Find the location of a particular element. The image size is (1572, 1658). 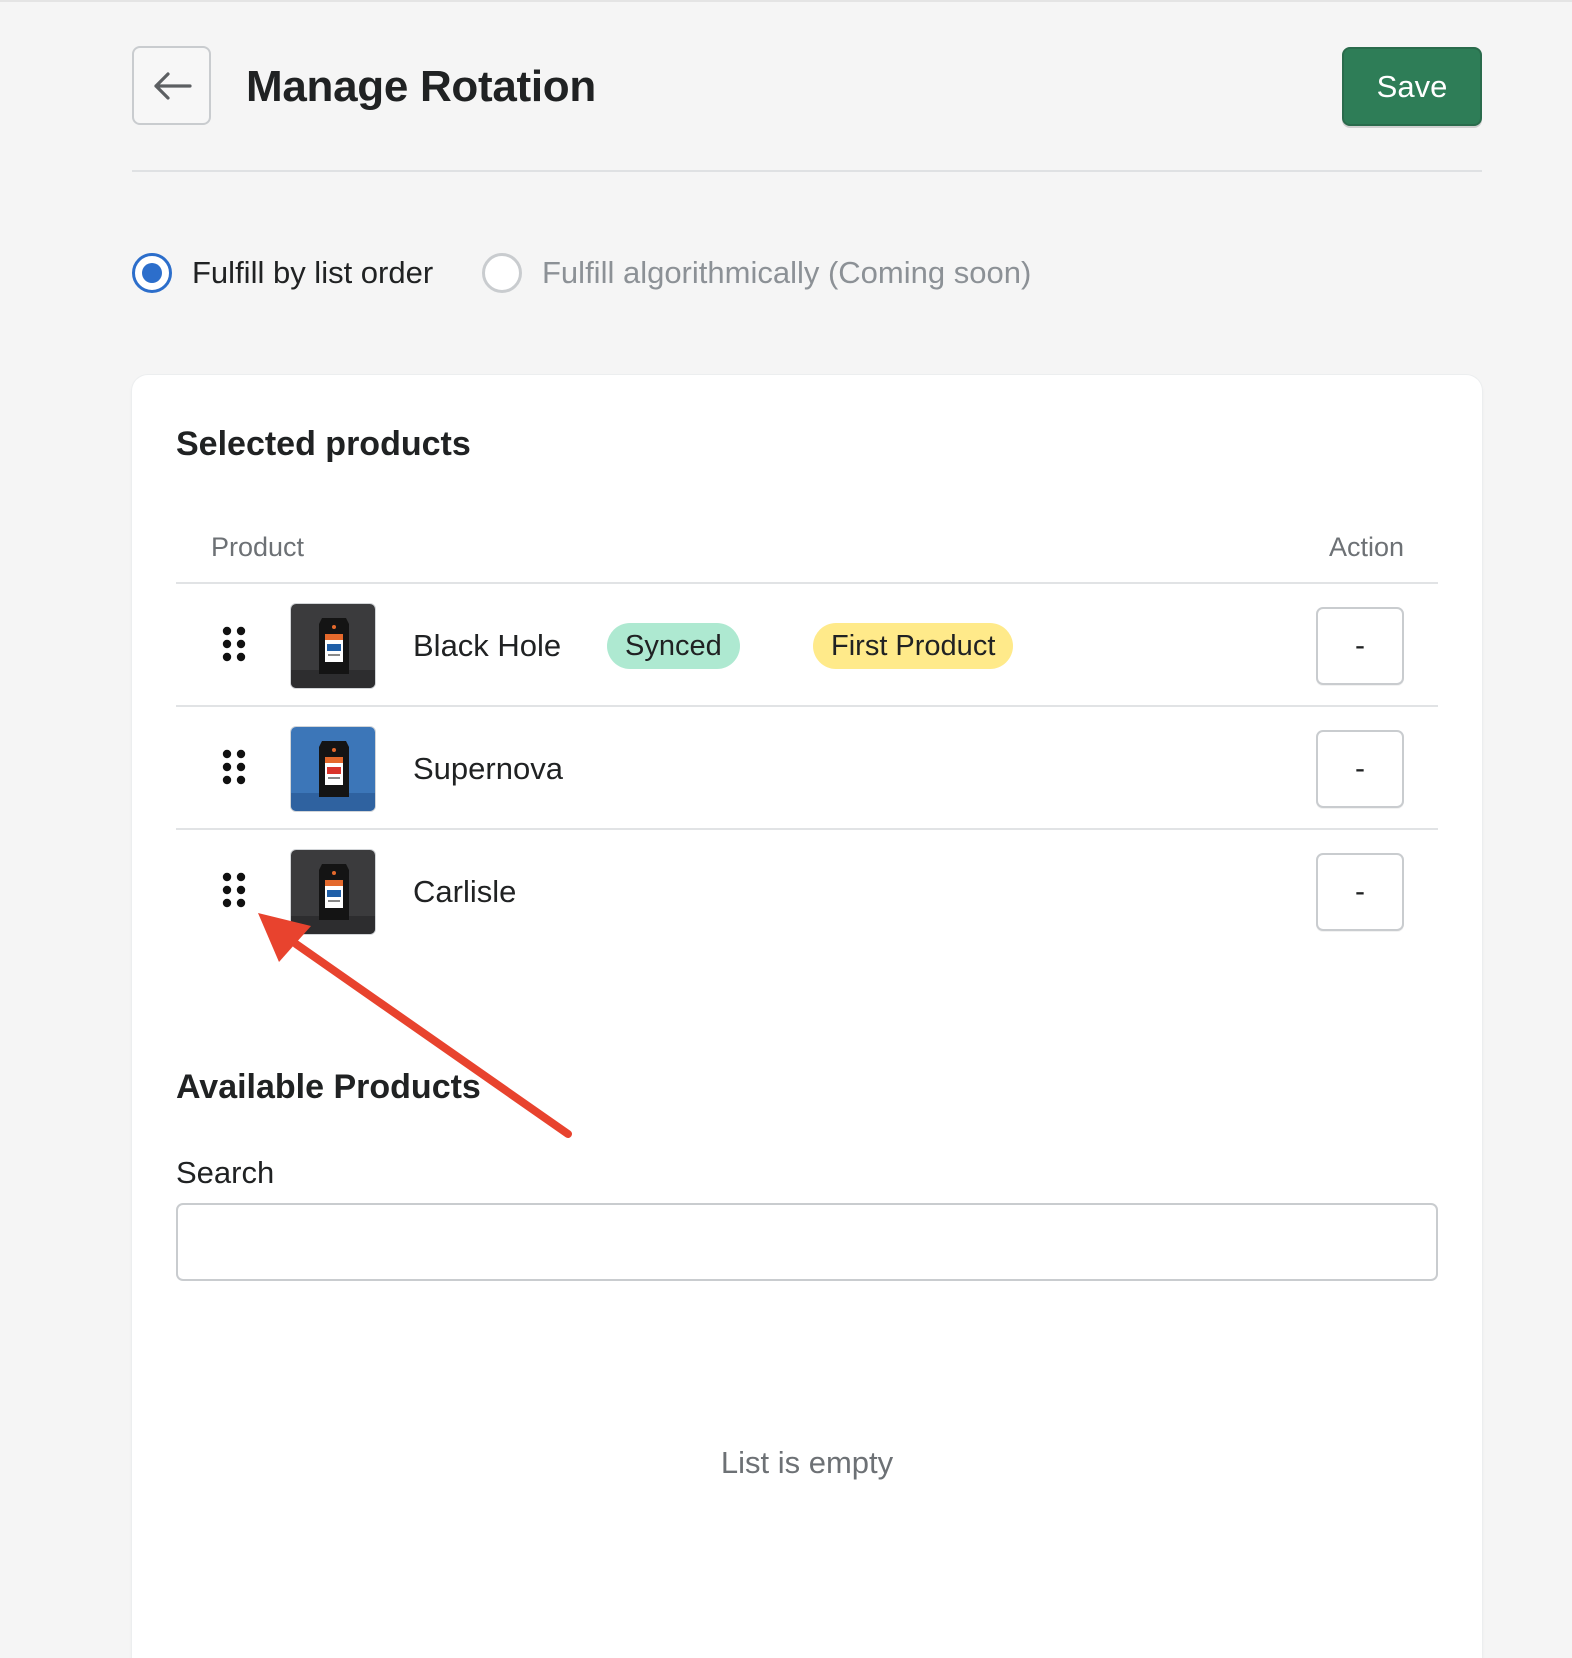

arrow-left-icon is located at coordinates (172, 85).